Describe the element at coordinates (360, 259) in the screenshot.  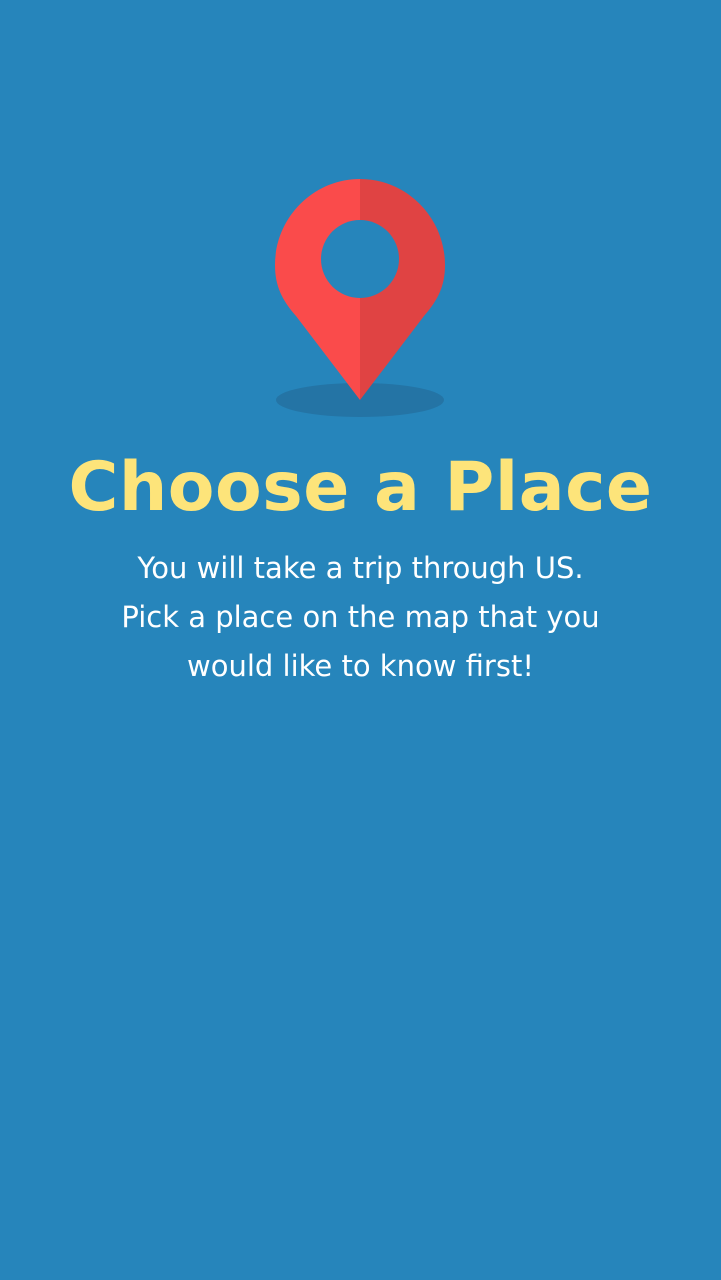
I see `pin-hole` at that location.